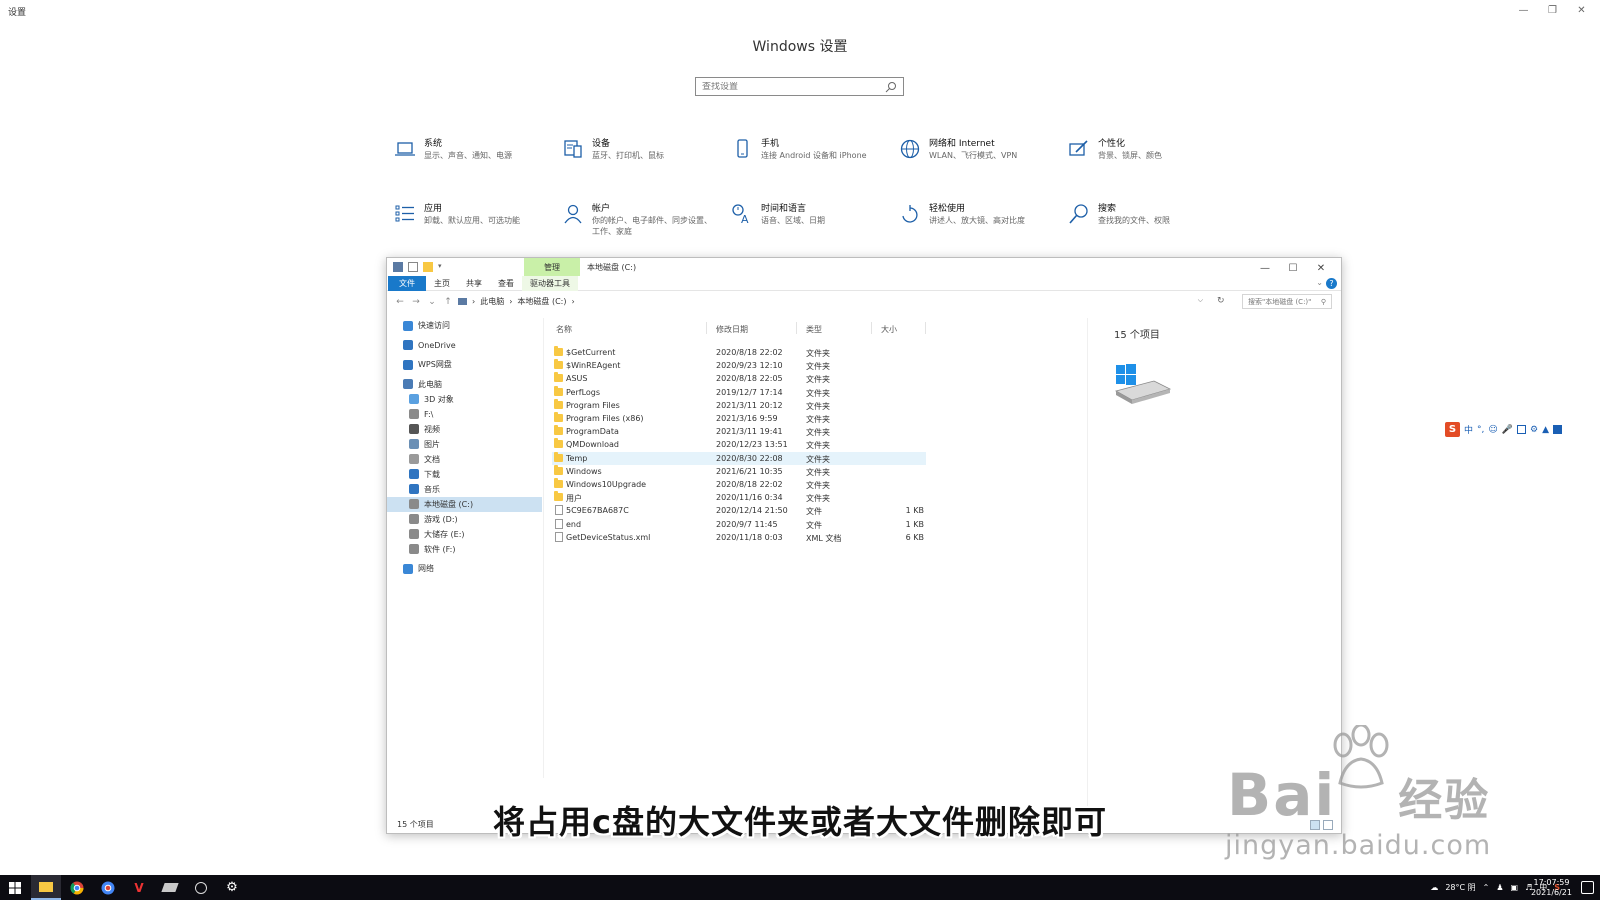 This screenshot has height=900, width=1600. I want to click on help-icon: ?, so click(1331, 283).